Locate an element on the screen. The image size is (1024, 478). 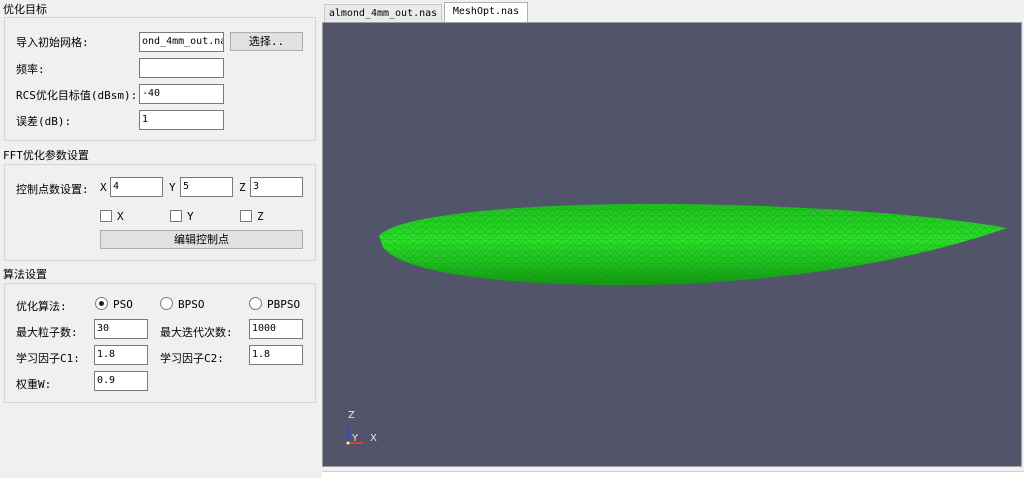
edit-control-points-button: 编辑控制点 is located at coordinates (201, 239).